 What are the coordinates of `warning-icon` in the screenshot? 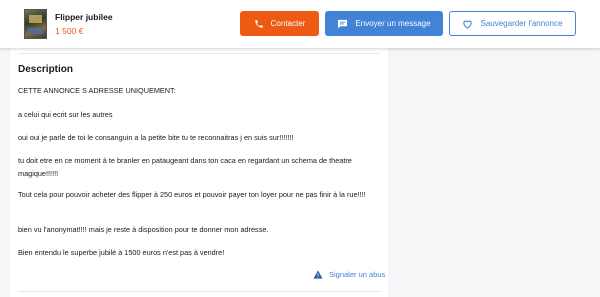 It's located at (318, 274).